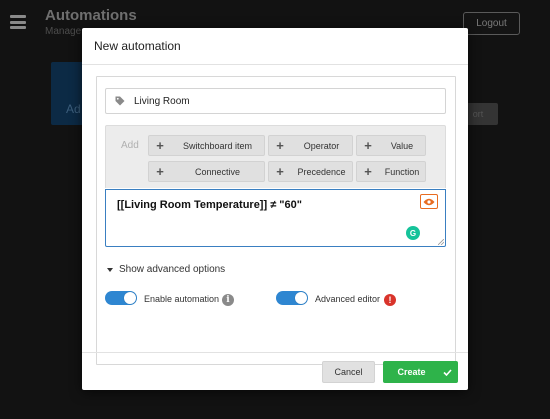  I want to click on expression-text: [[Living Room Temperature]] ≠ "60", so click(209, 205).